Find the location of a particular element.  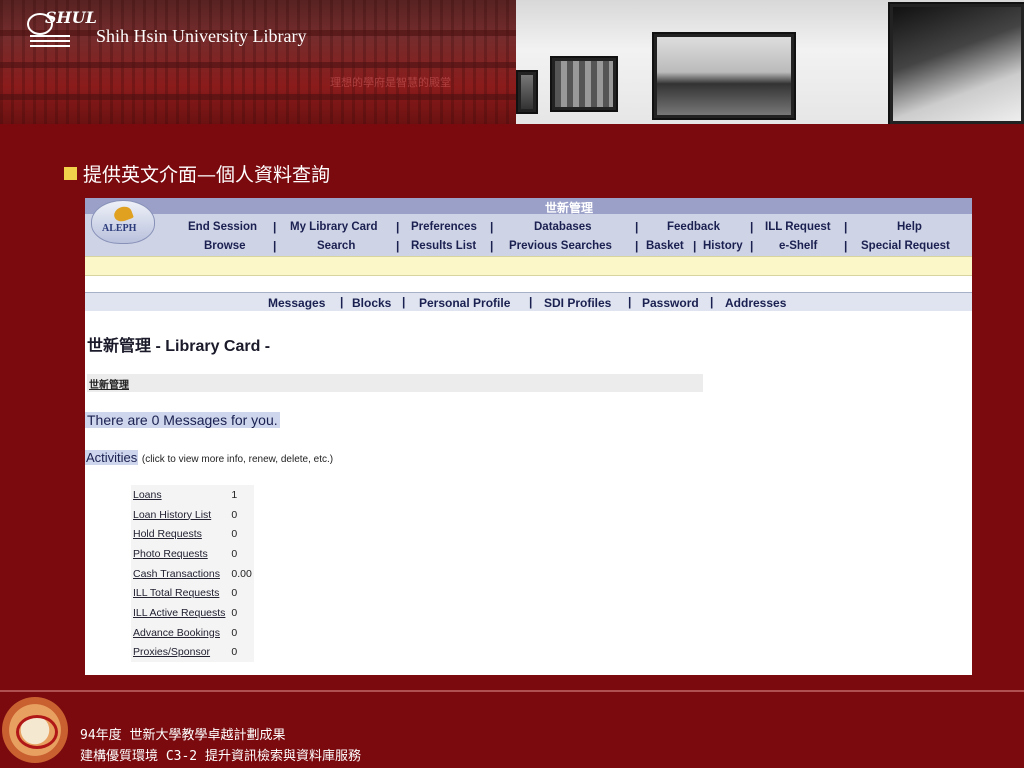

aleph-logo-text: ALEPH is located at coordinates (119, 228).